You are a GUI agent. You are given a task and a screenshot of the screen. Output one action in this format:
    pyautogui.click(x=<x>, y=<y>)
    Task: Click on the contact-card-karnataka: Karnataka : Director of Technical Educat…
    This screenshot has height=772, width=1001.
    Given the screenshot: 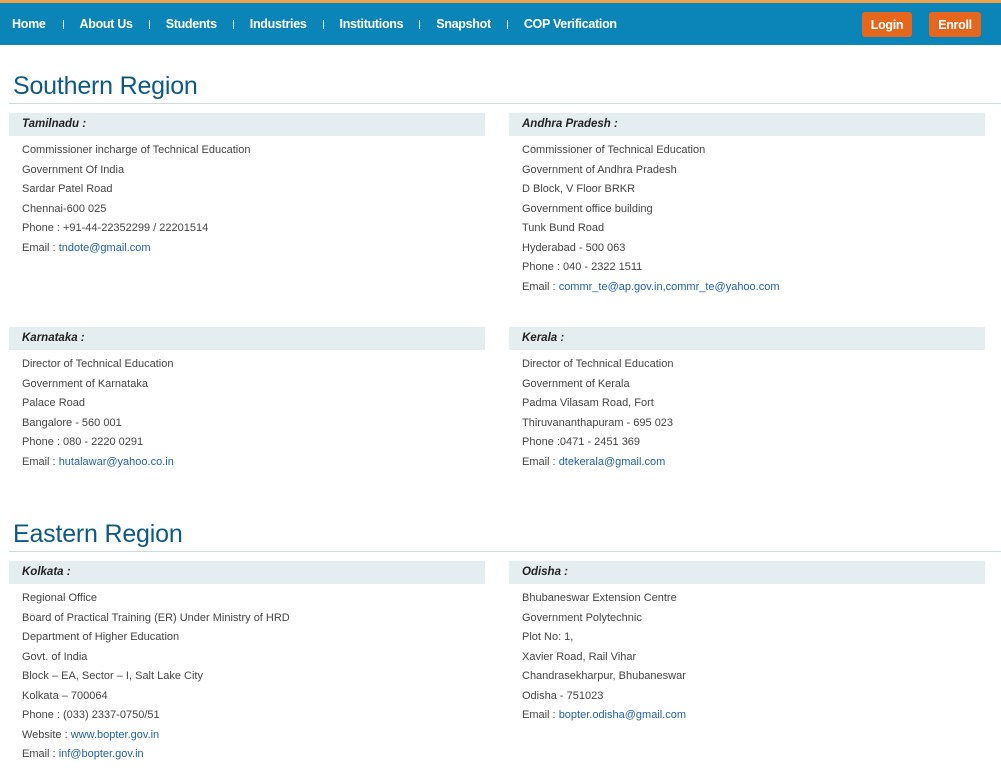 What is the action you would take?
    pyautogui.click(x=247, y=399)
    